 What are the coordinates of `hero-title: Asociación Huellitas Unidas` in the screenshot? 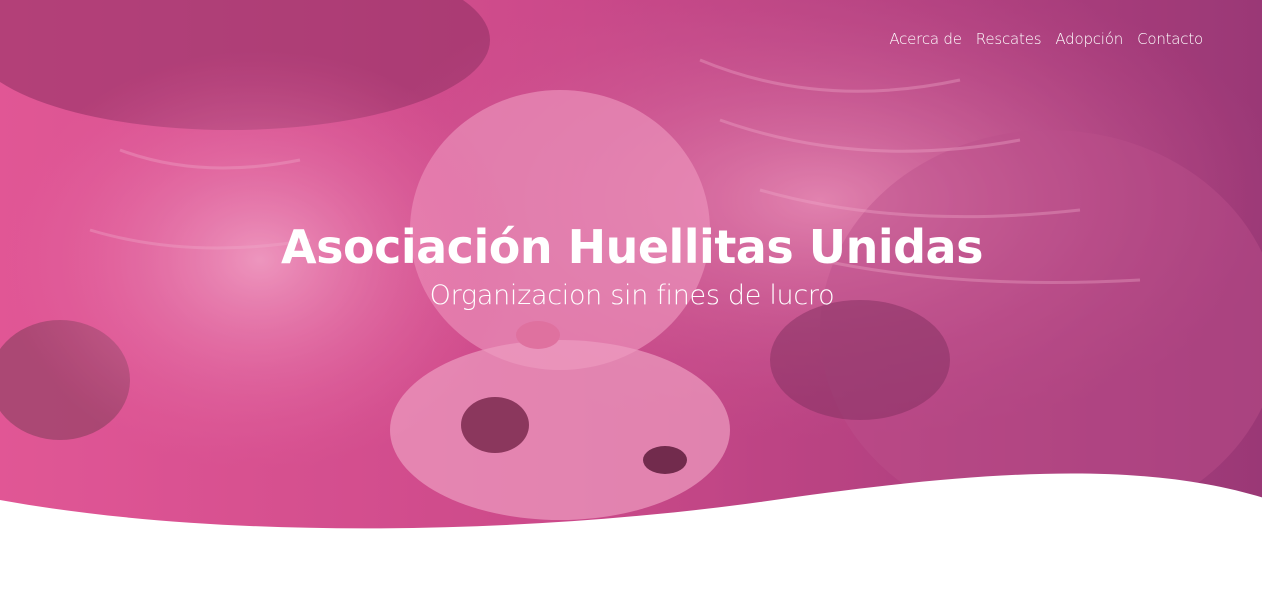 It's located at (632, 247).